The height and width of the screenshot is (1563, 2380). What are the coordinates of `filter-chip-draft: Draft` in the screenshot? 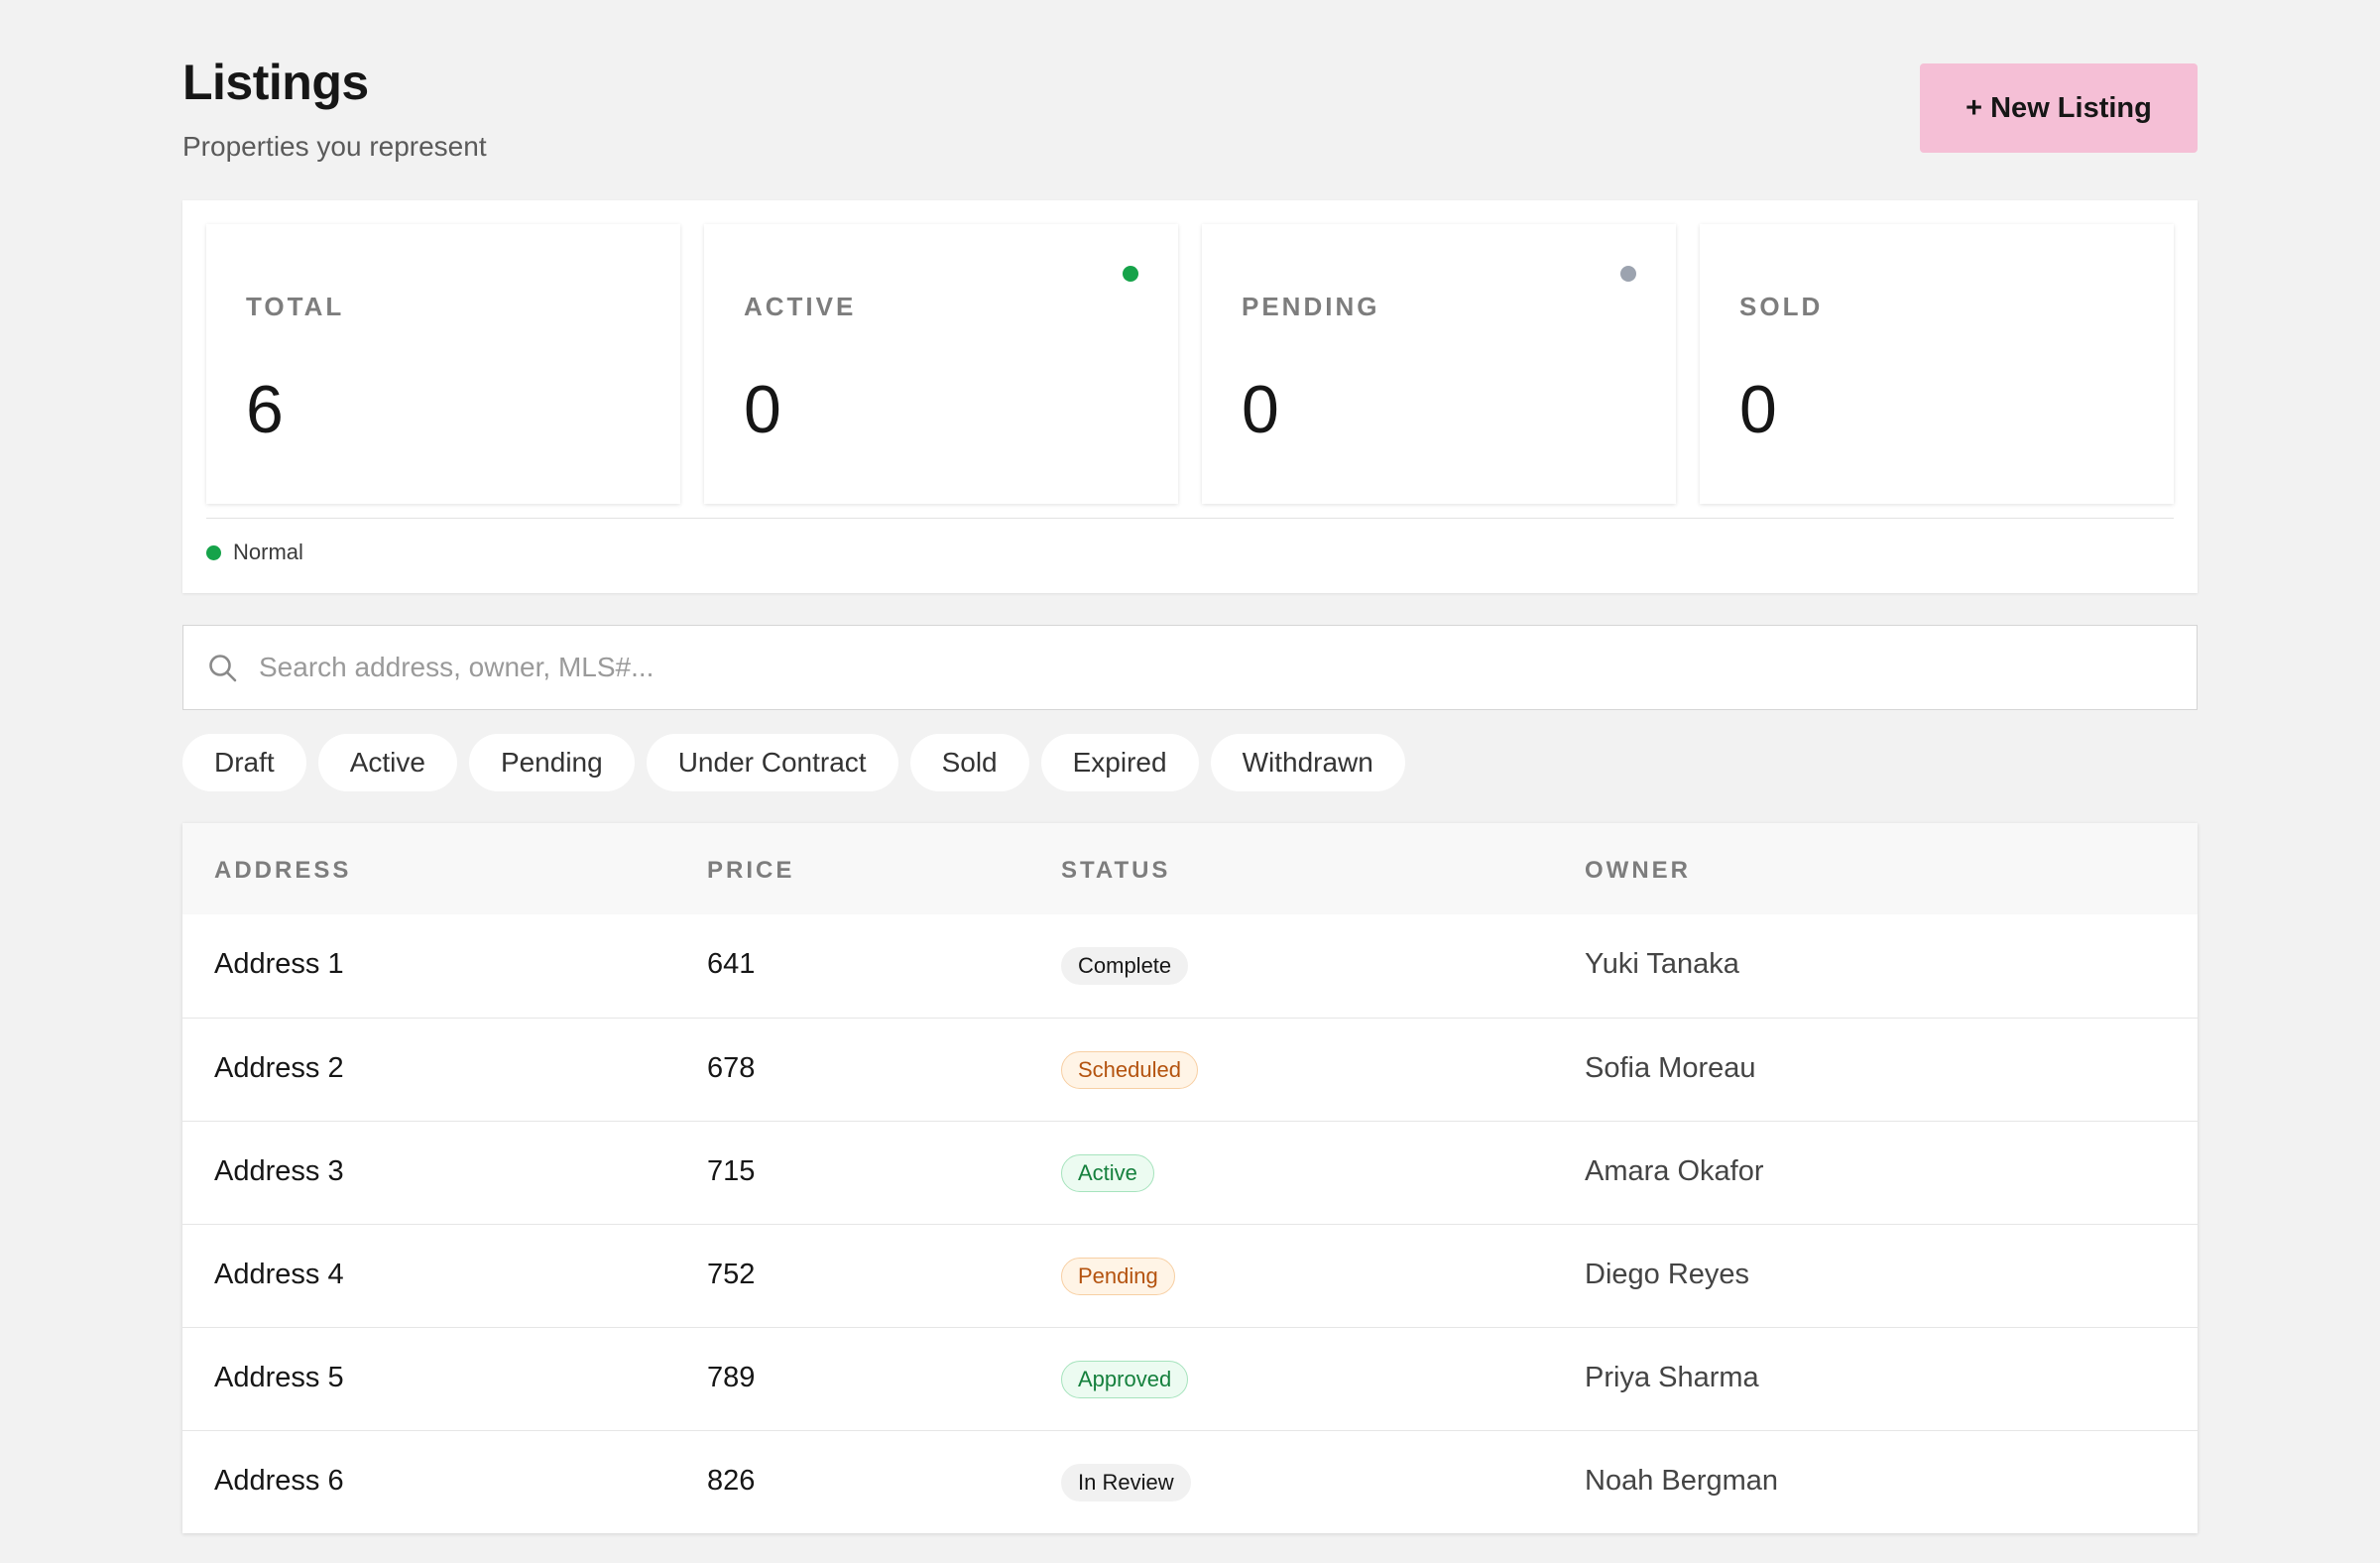 It's located at (244, 762).